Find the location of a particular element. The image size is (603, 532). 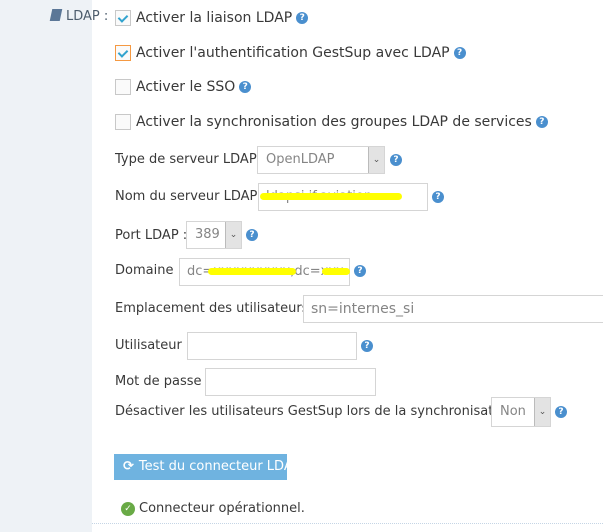

book-icon is located at coordinates (56, 15).